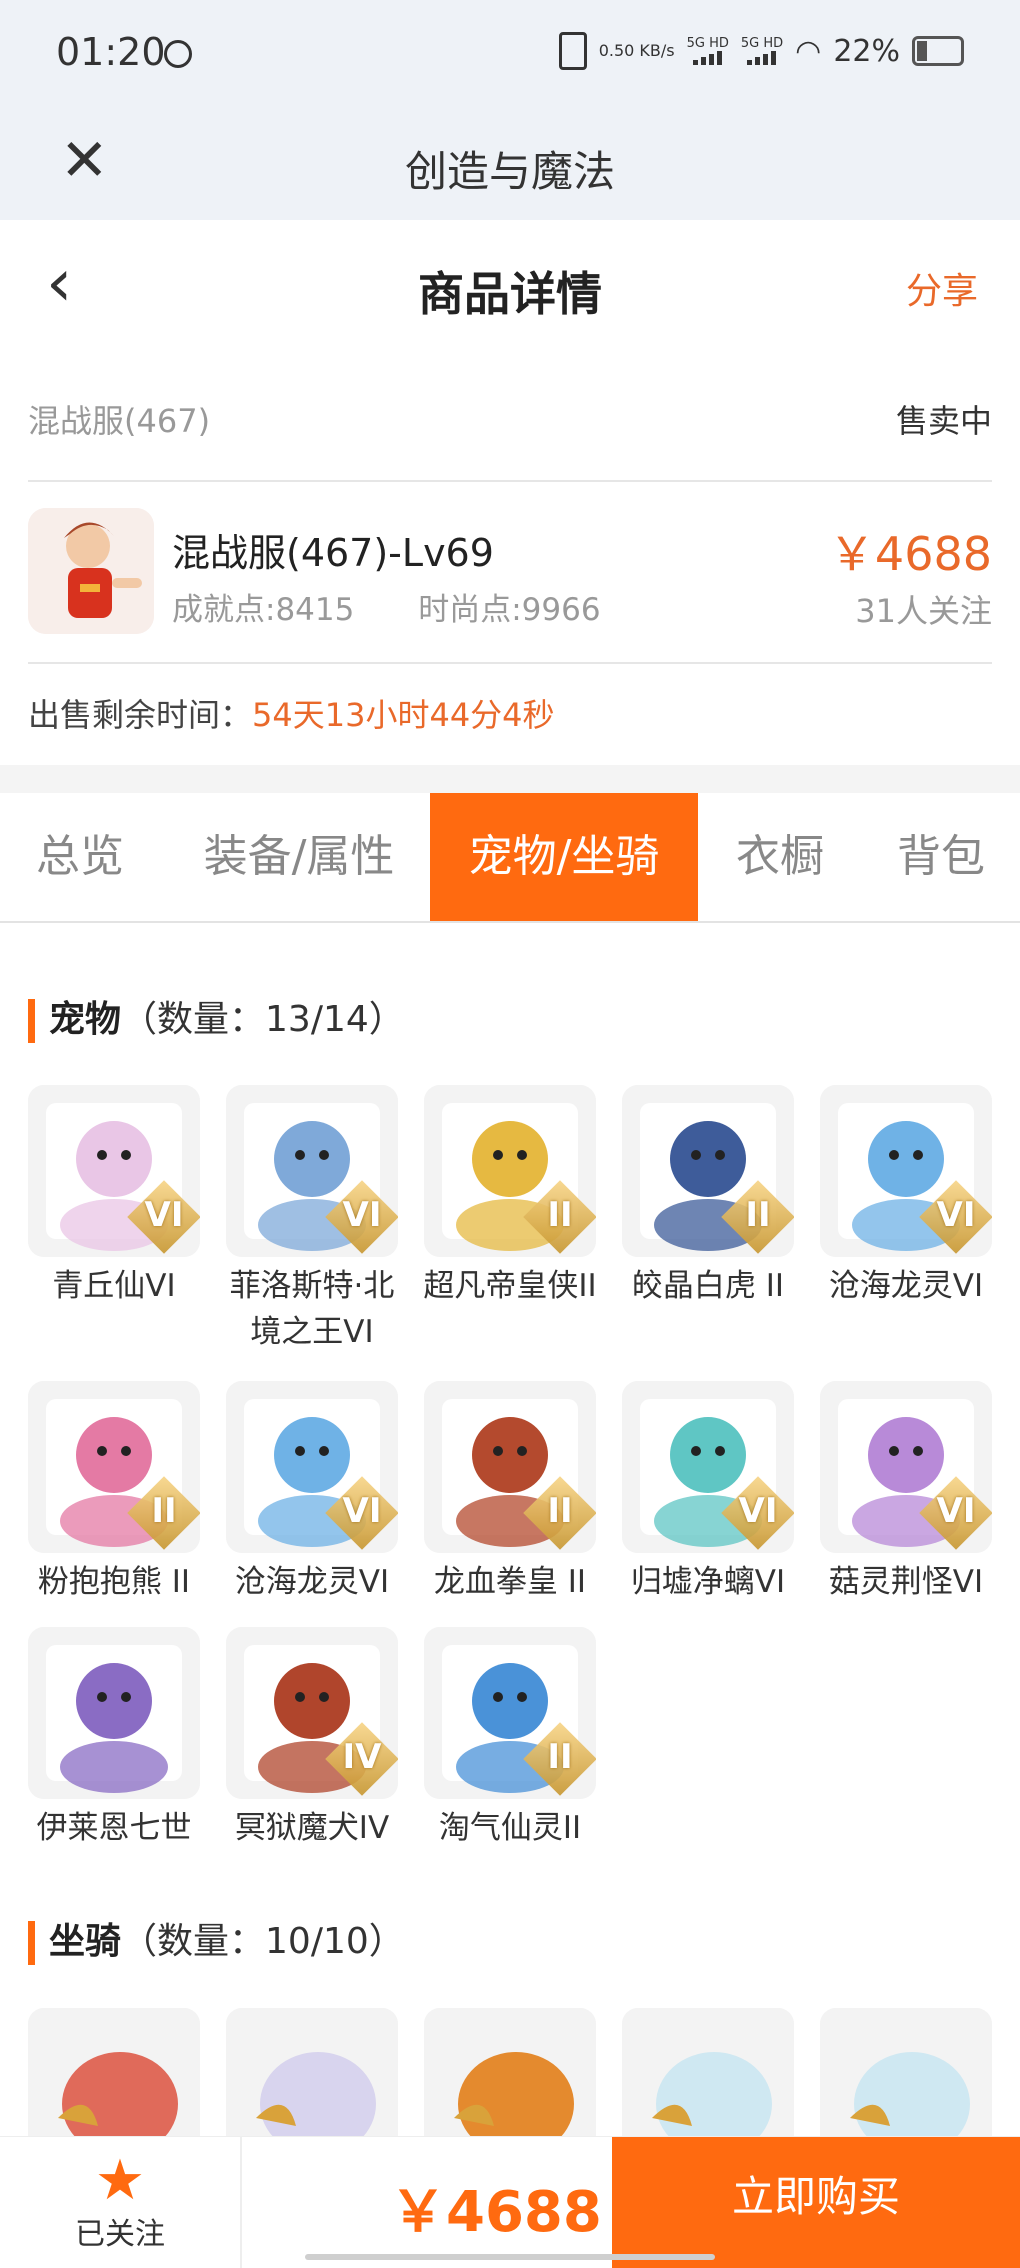 This screenshot has height=2268, width=1020. Describe the element at coordinates (510, 1828) in the screenshot. I see `pet-name: 淘气仙灵II` at that location.